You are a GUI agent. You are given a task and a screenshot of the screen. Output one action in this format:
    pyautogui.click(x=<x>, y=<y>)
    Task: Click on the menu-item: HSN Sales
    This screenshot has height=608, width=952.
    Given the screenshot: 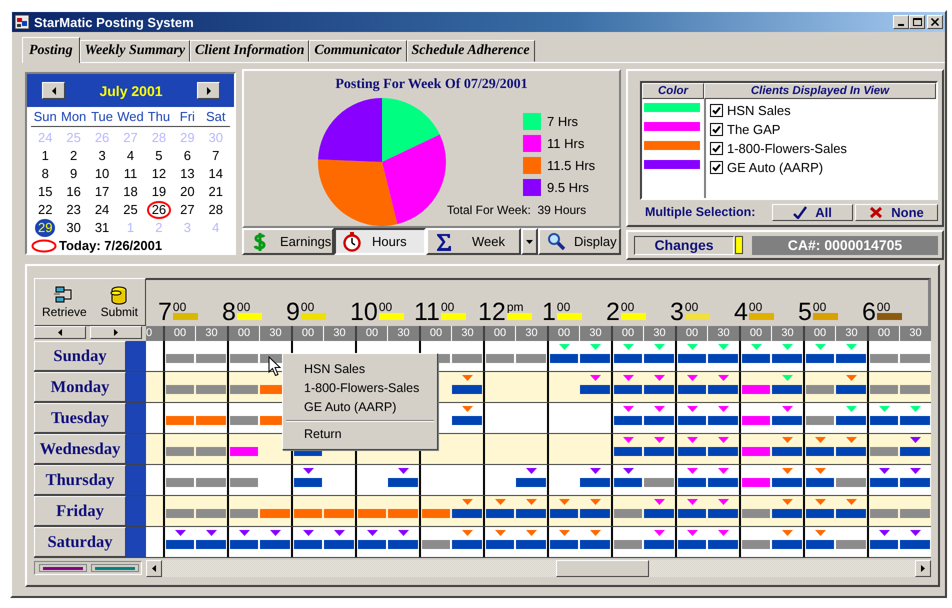 What is the action you would take?
    pyautogui.click(x=360, y=369)
    